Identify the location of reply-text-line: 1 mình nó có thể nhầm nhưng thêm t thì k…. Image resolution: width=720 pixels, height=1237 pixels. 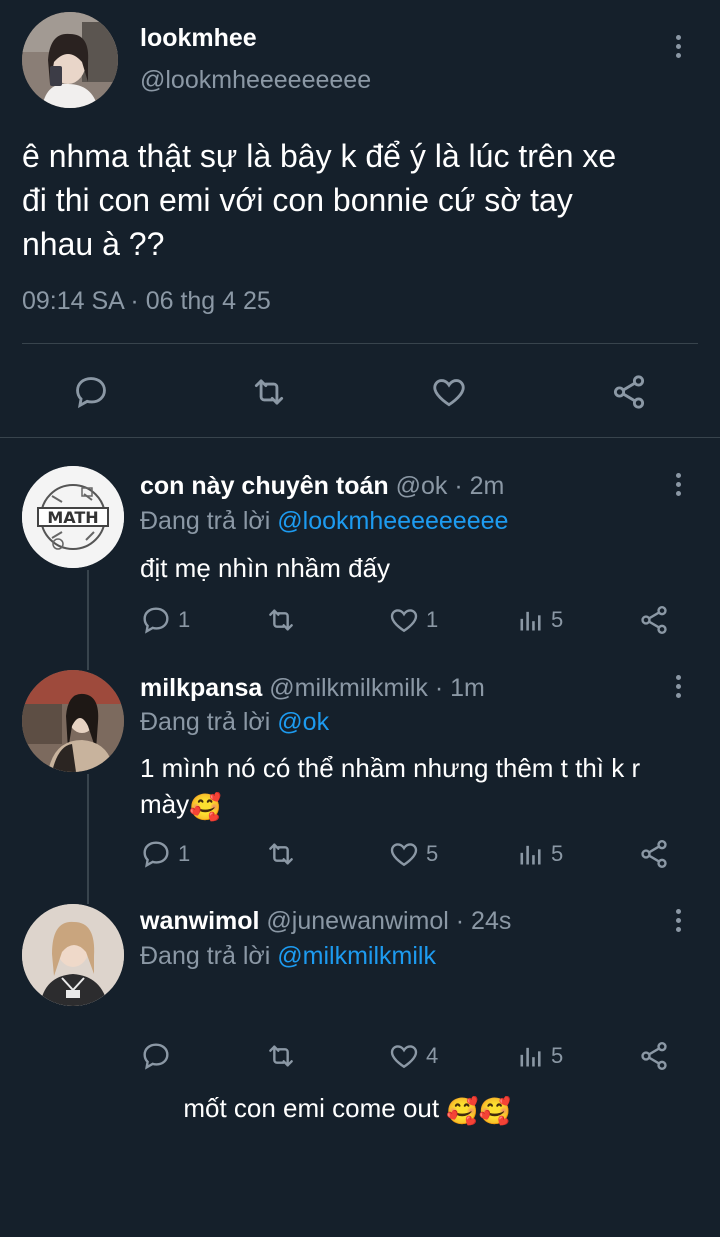
(390, 768).